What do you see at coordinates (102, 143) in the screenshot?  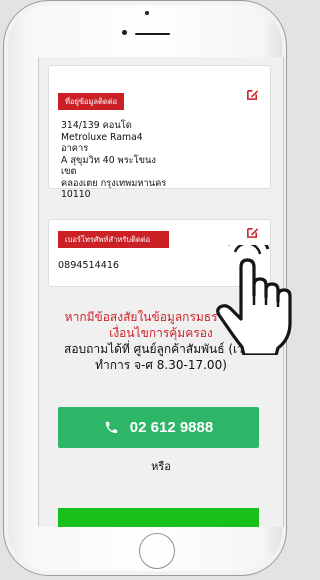 I see `address-line: Metroluxe Rama4 อาคาร` at bounding box center [102, 143].